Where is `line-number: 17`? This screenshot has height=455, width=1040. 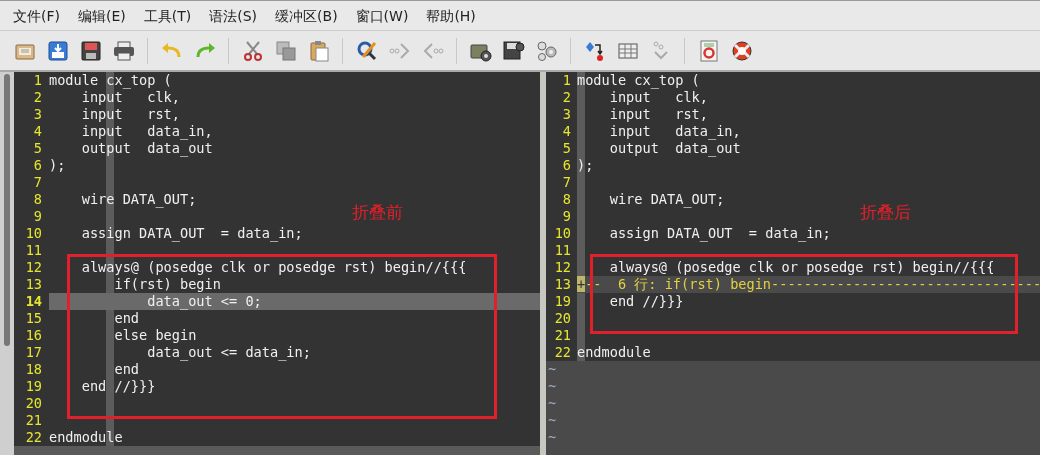 line-number: 17 is located at coordinates (33, 352).